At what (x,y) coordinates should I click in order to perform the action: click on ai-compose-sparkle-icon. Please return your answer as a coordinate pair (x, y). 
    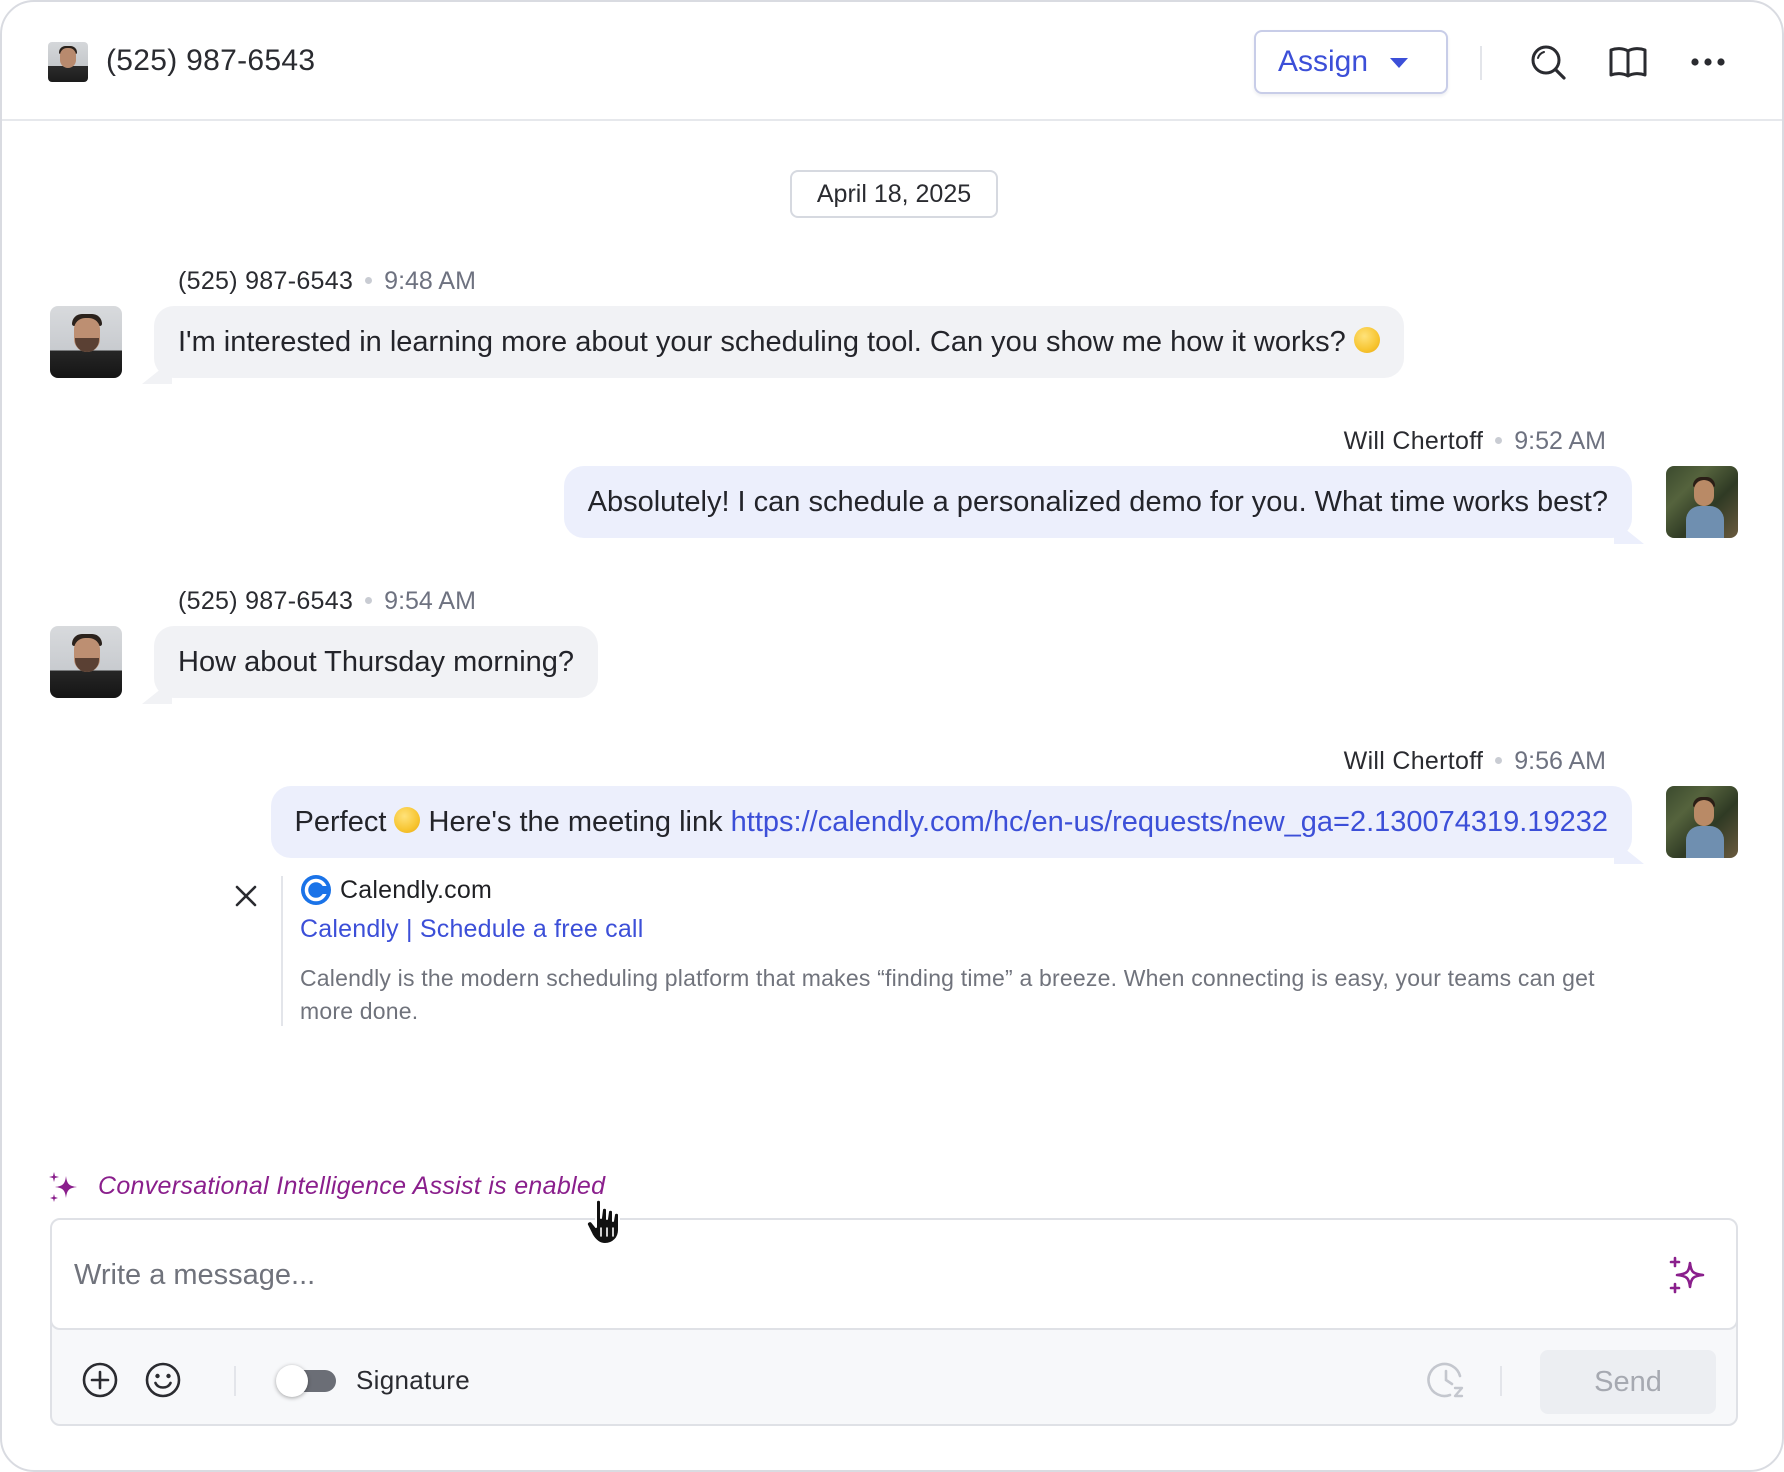
    Looking at the image, I should click on (1688, 1276).